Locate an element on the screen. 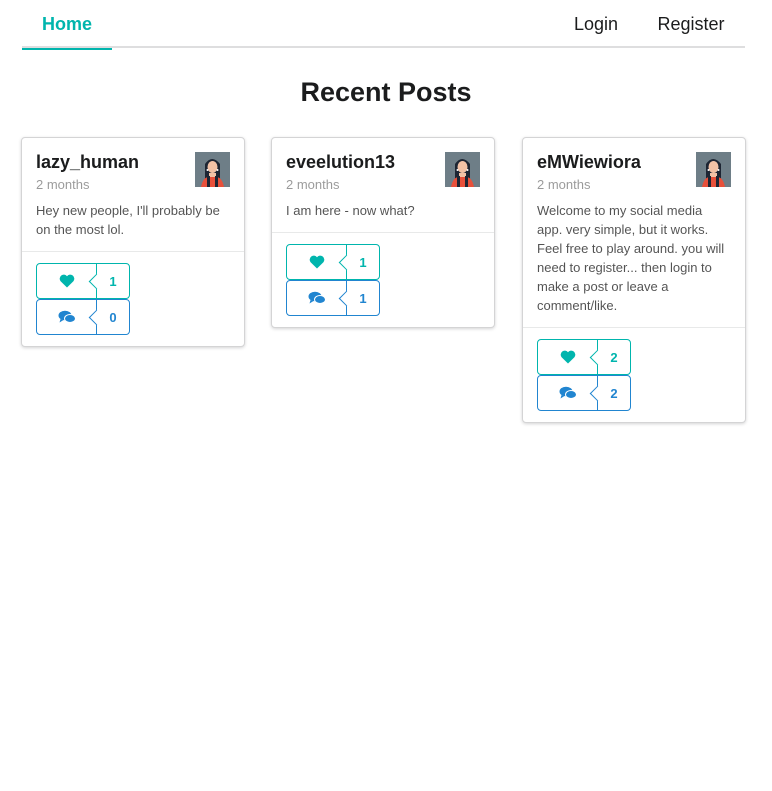  like-button: 2 is located at coordinates (584, 357).